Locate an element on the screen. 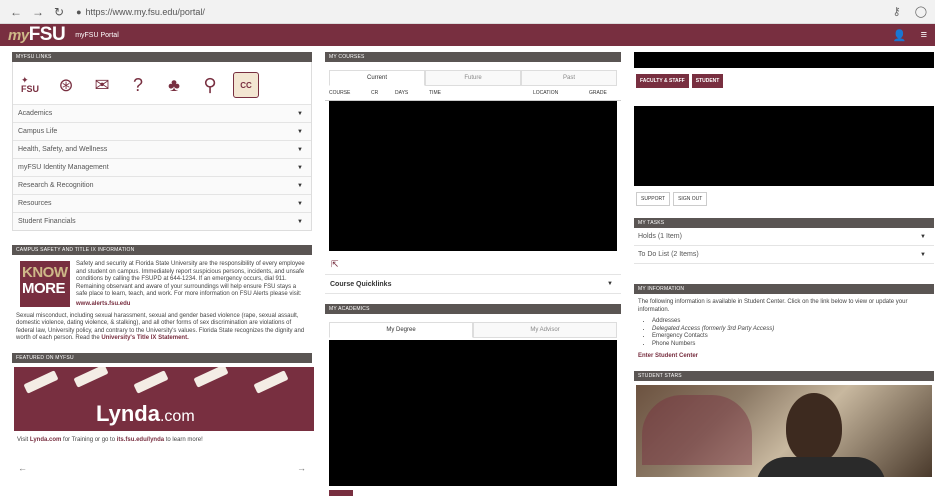 This screenshot has height=496, width=935. courses-table-header: COURSE CR DAYS TIME LOCATION GRADE is located at coordinates (473, 93).